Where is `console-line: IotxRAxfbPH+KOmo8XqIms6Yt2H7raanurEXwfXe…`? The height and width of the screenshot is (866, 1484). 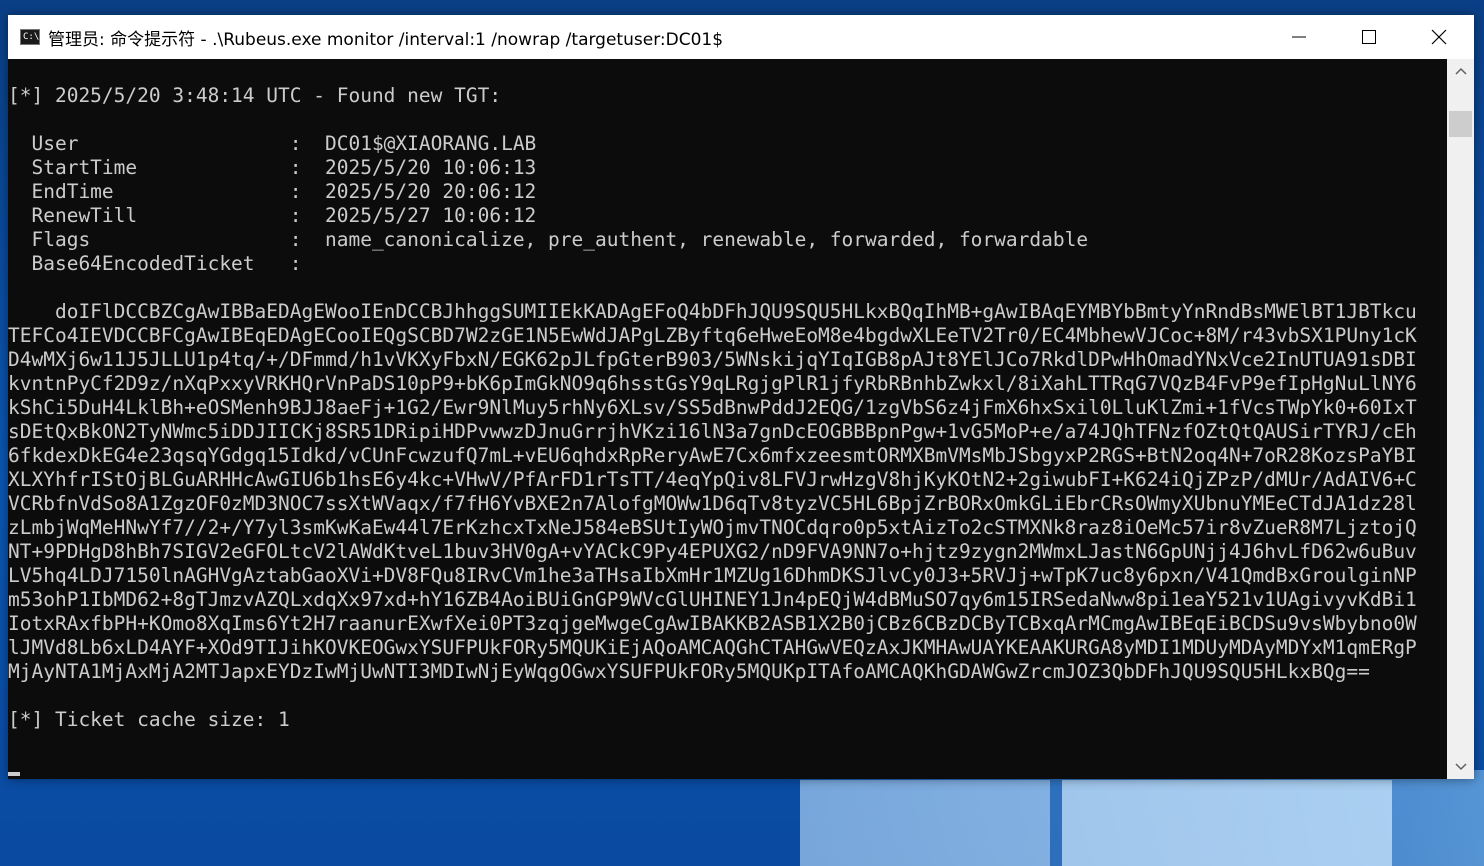 console-line: IotxRAxfbPH+KOmo8XqIms6Yt2H7raanurEXwfXe… is located at coordinates (712, 623).